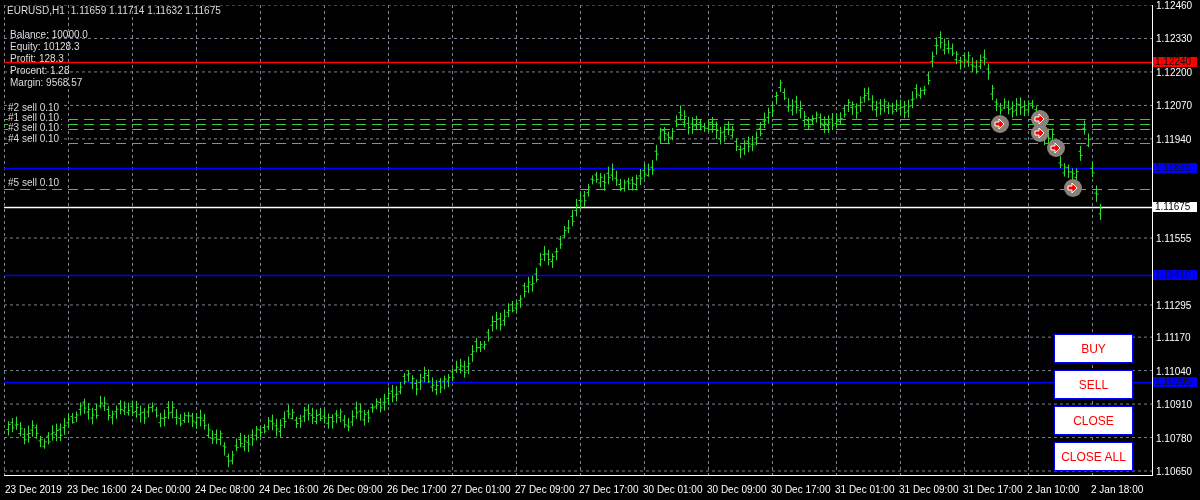 This screenshot has height=500, width=1200. Describe the element at coordinates (1174, 239) in the screenshot. I see `price-axis-label: 1.11555` at that location.